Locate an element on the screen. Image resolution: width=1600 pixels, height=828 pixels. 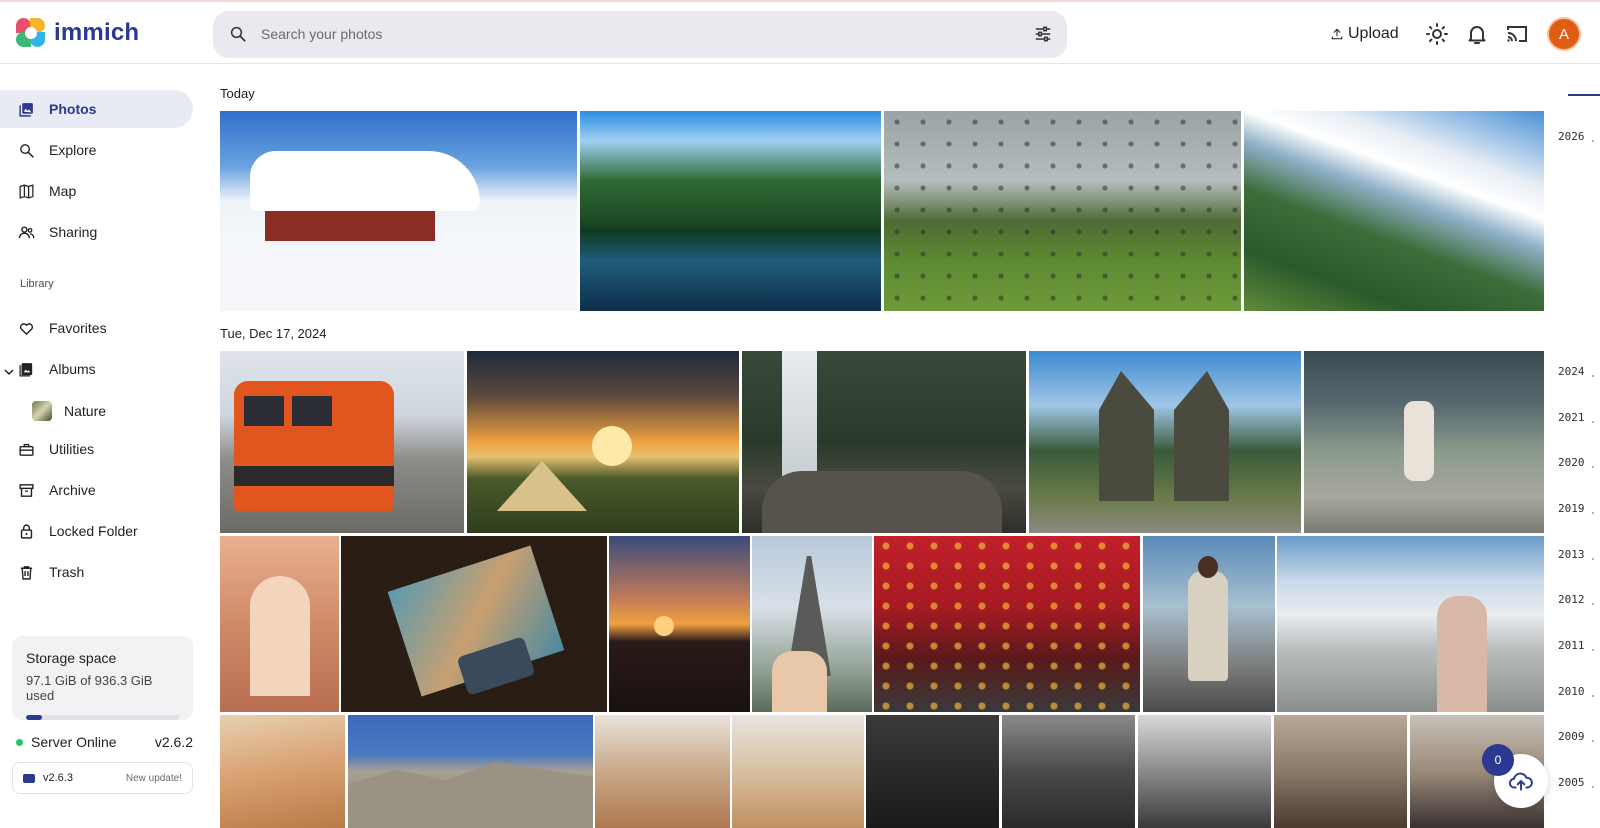
heart-icon is located at coordinates (26, 328).